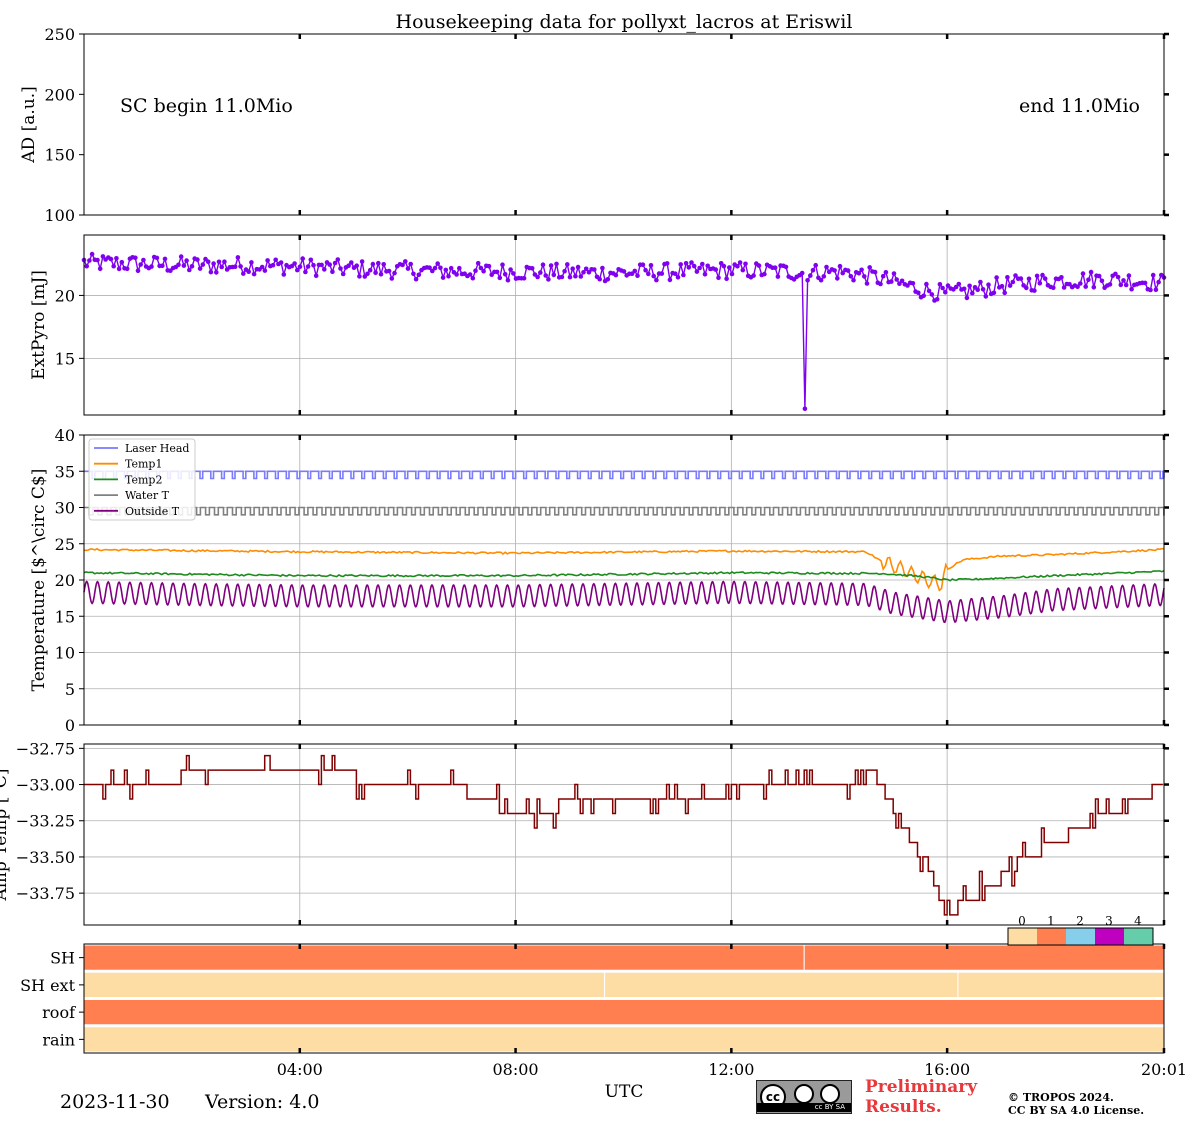 This screenshot has height=1124, width=1200. What do you see at coordinates (624, 576) in the screenshot?
I see `temp2-series-line` at bounding box center [624, 576].